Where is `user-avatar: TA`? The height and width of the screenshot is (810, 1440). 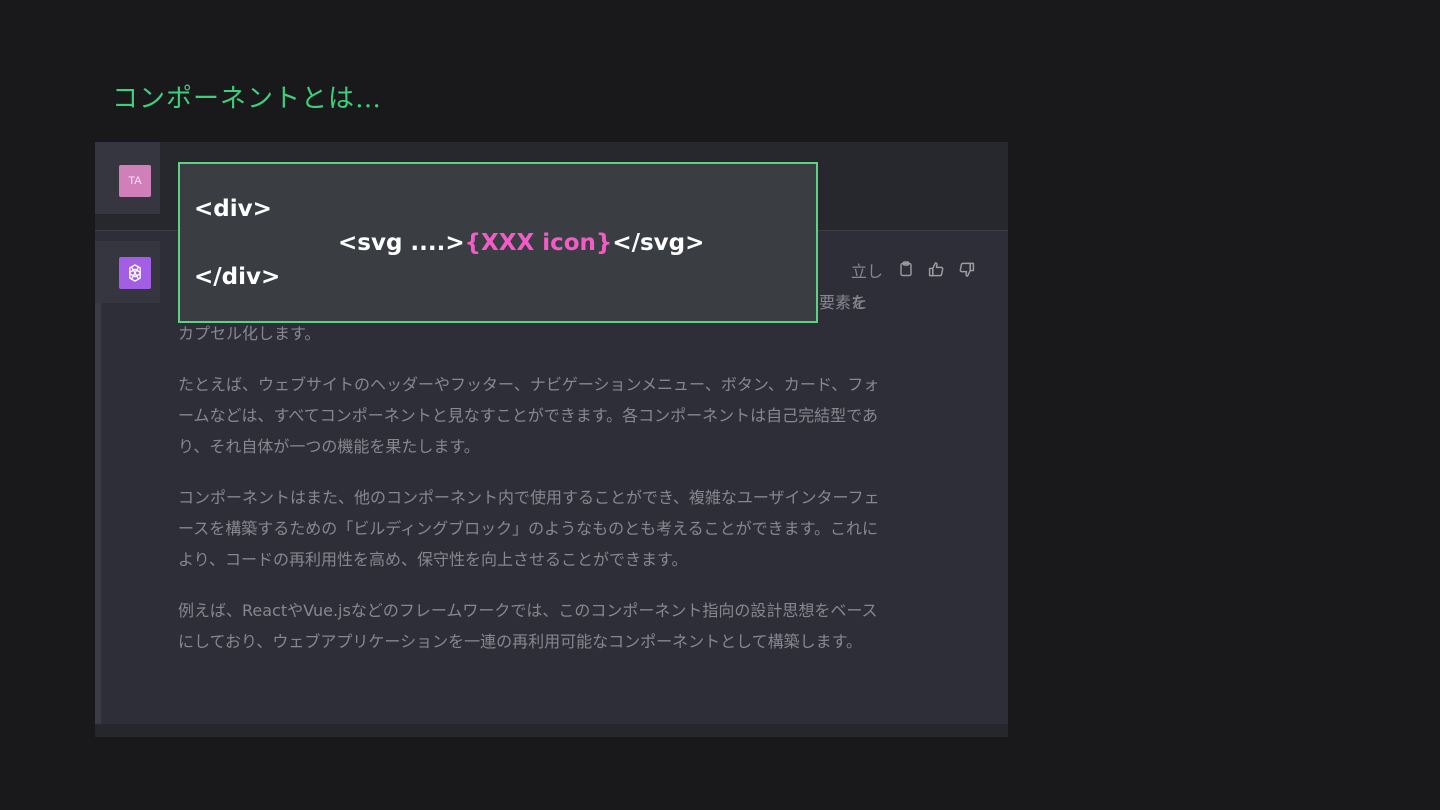
user-avatar: TA is located at coordinates (135, 181).